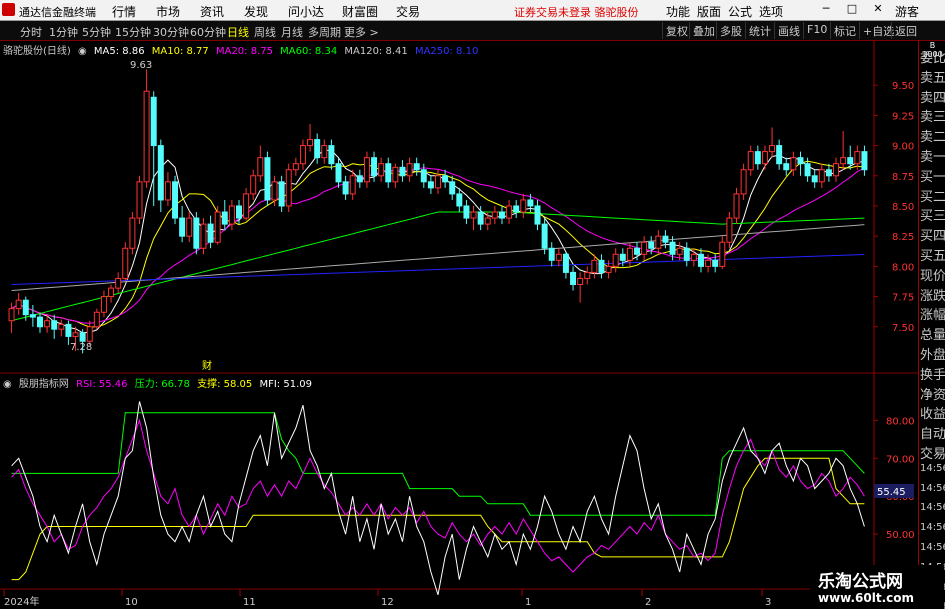  What do you see at coordinates (168, 11) in the screenshot?
I see `menu-shichang: 市场` at bounding box center [168, 11].